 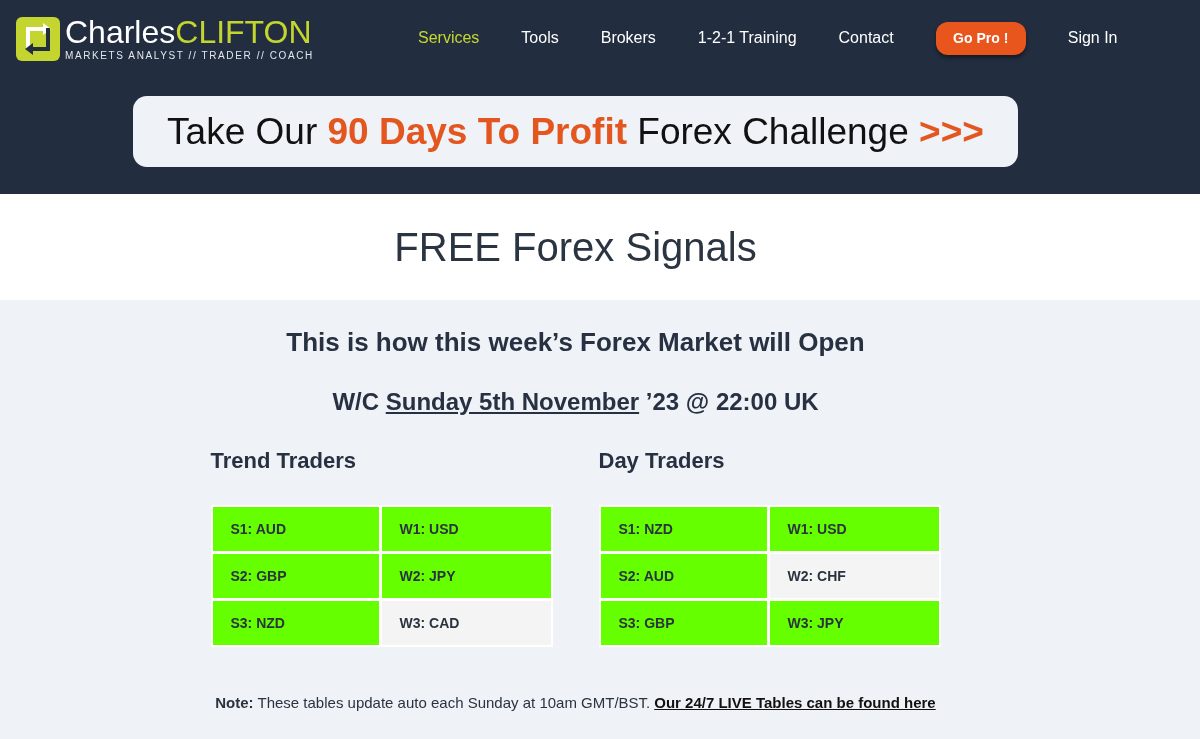 I want to click on sign-in-link: Sign In, so click(x=1092, y=38).